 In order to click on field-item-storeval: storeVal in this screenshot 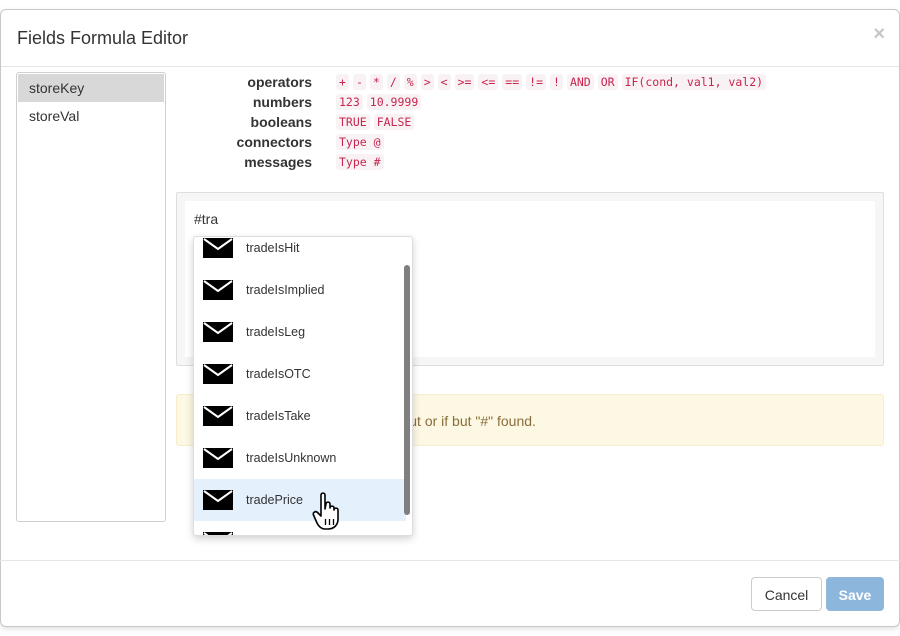, I will do `click(91, 116)`.